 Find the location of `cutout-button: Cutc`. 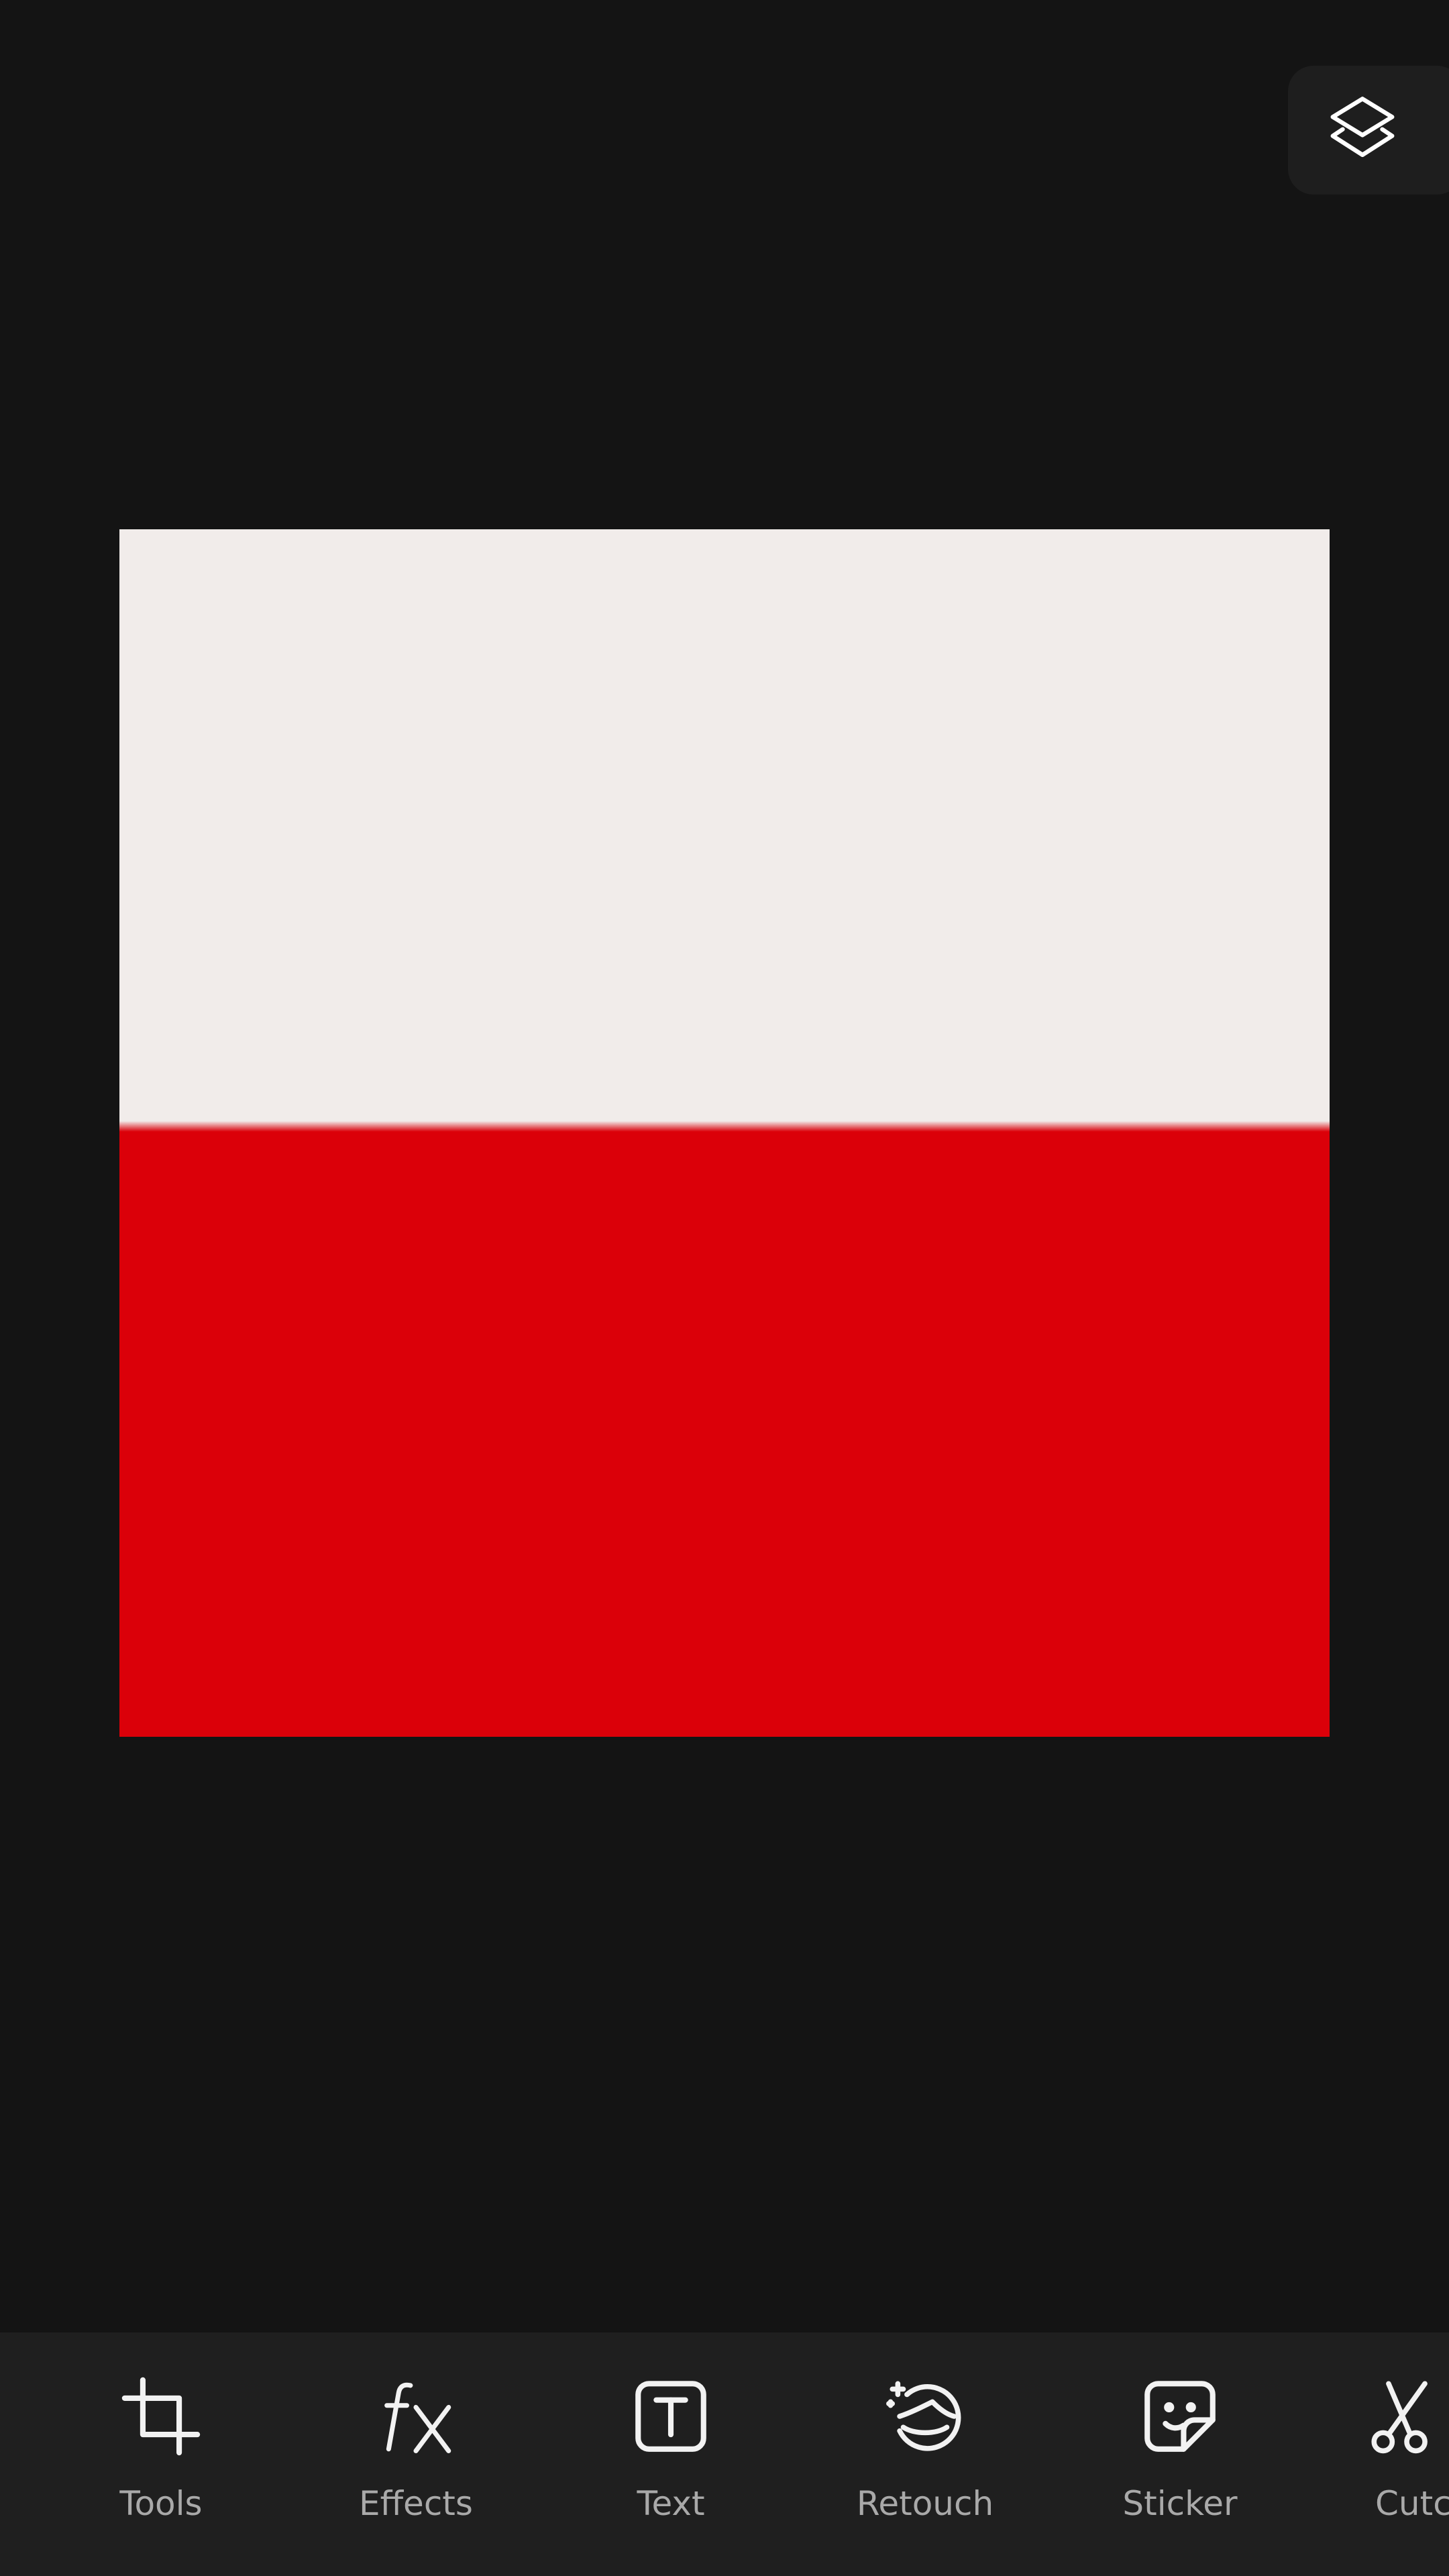

cutout-button: Cutc is located at coordinates (1385, 2454).